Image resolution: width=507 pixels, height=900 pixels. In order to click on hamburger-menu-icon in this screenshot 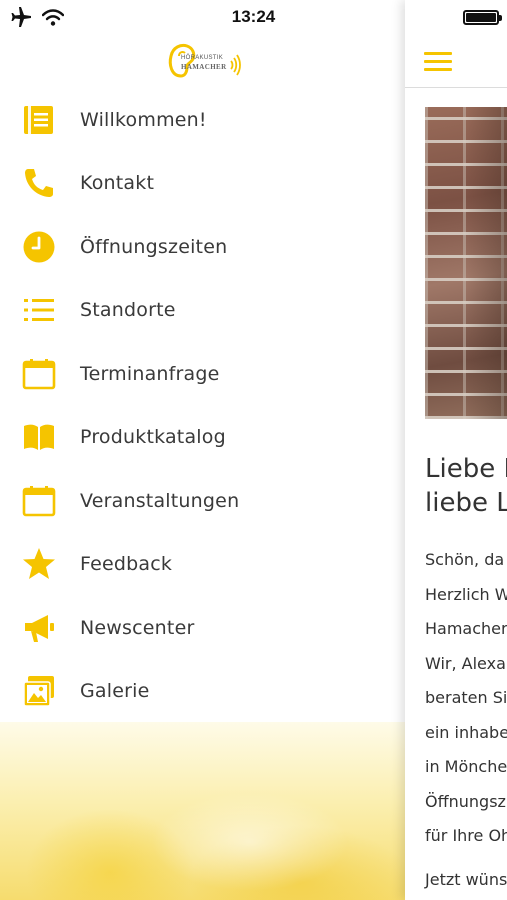, I will do `click(438, 62)`.